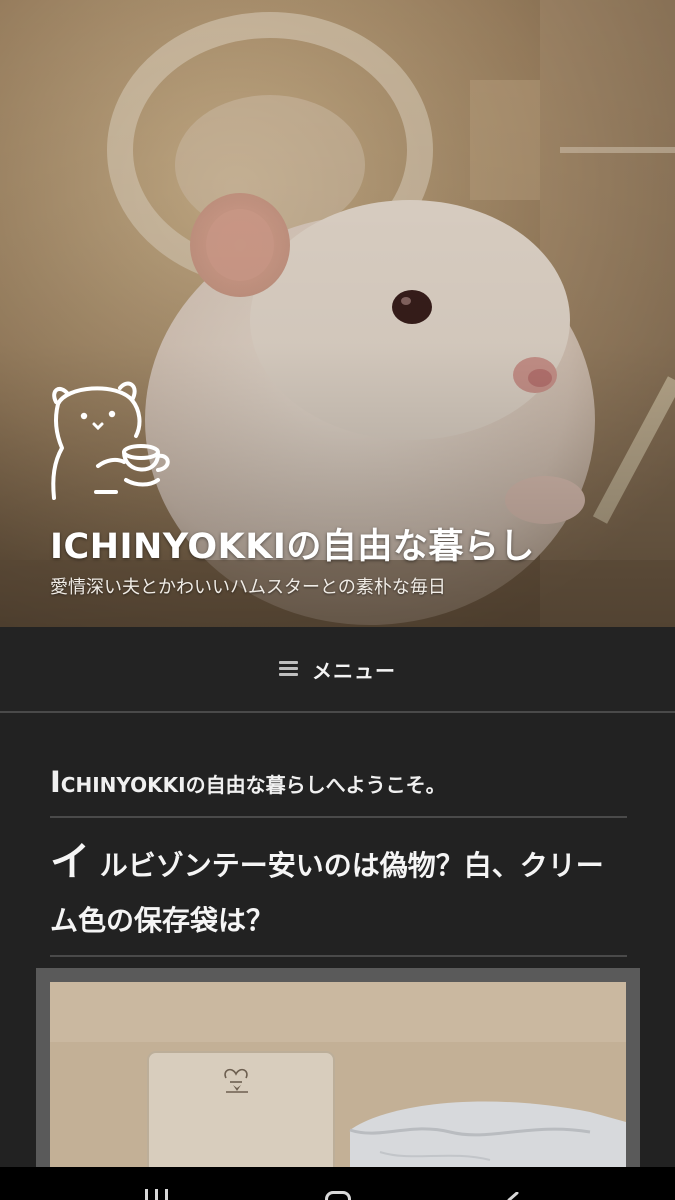 This screenshot has height=1200, width=675. What do you see at coordinates (350, 543) in the screenshot?
I see `site-title: ICHINYOKKIの自由な暮らし` at bounding box center [350, 543].